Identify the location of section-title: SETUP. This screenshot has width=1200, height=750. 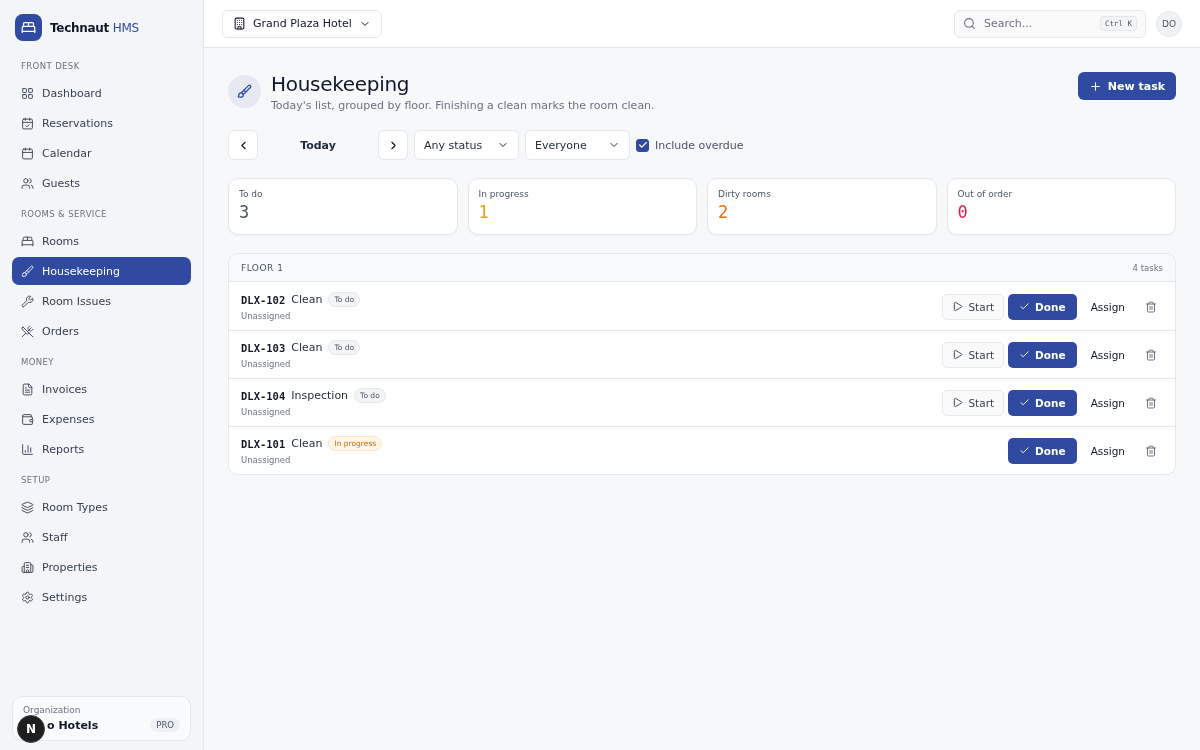
(36, 480).